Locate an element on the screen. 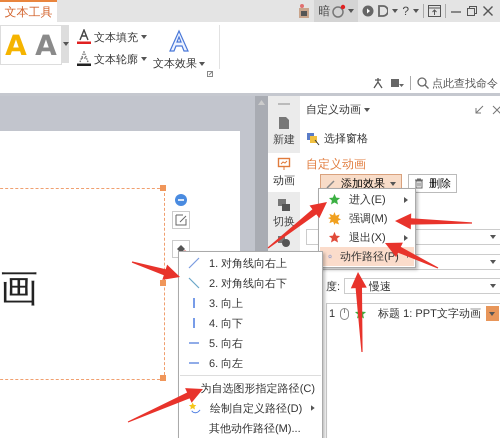 This screenshot has width=500, height=438. speed-label: 度: is located at coordinates (333, 287).